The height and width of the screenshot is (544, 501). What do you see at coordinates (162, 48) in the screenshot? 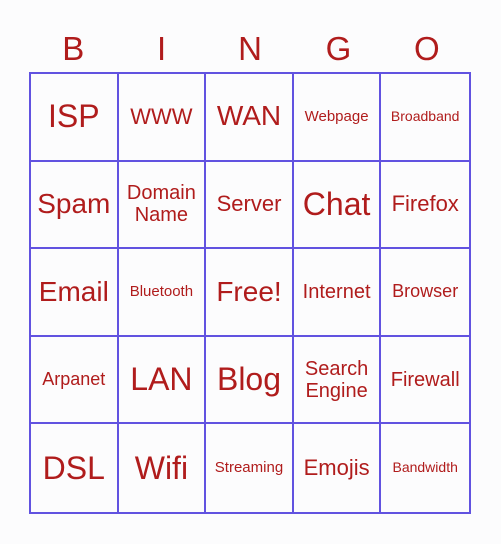
I see `header-letter-i: I` at bounding box center [162, 48].